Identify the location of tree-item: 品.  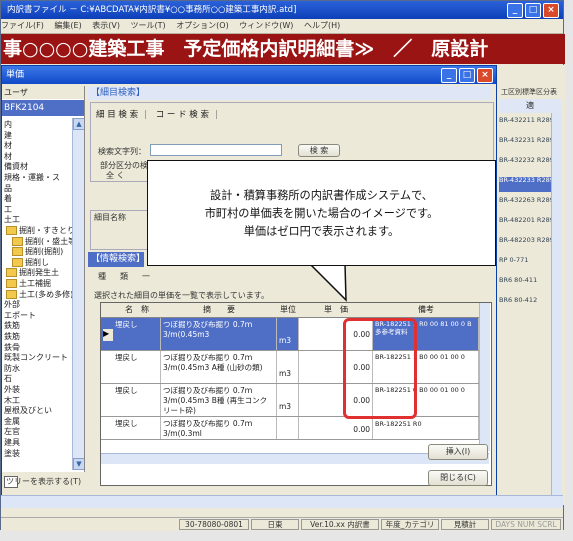
(8, 189).